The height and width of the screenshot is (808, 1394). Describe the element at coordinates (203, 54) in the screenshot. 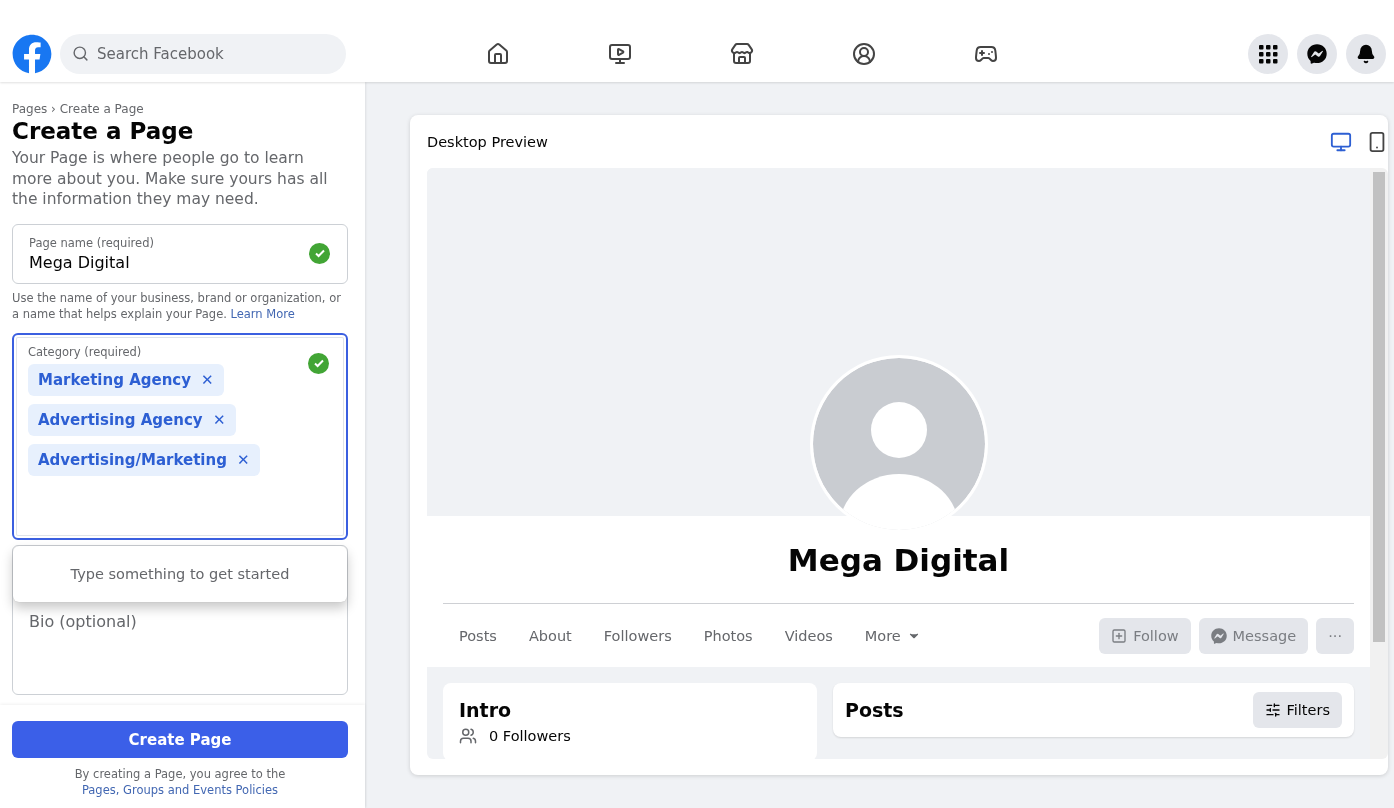

I see `search-field: Search Facebook` at that location.